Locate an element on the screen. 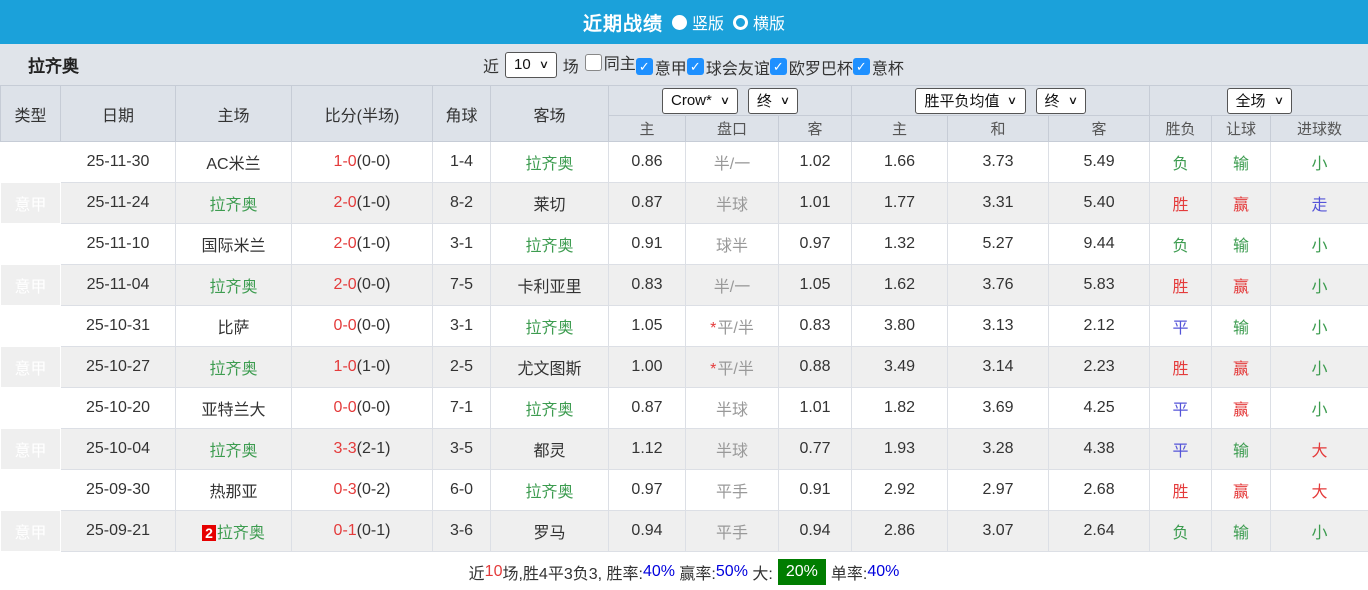 This screenshot has height=590, width=1368. ah-home-odds-cell: 0.83 is located at coordinates (647, 285).